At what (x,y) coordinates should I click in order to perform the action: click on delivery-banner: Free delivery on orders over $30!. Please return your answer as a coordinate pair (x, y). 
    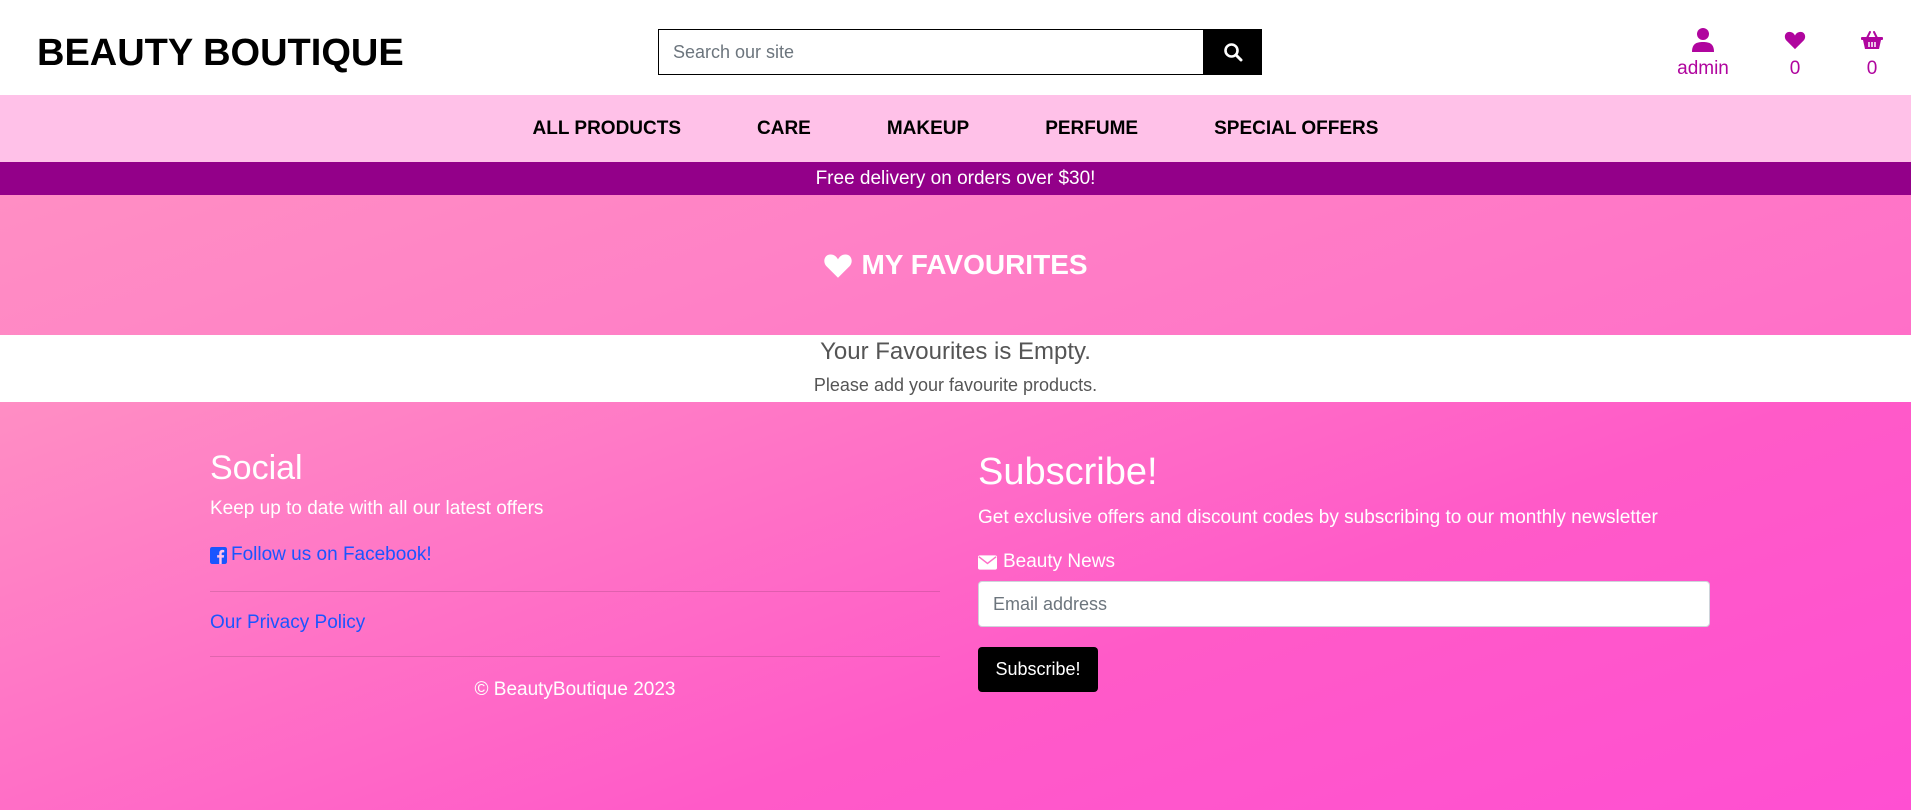
    Looking at the image, I should click on (955, 178).